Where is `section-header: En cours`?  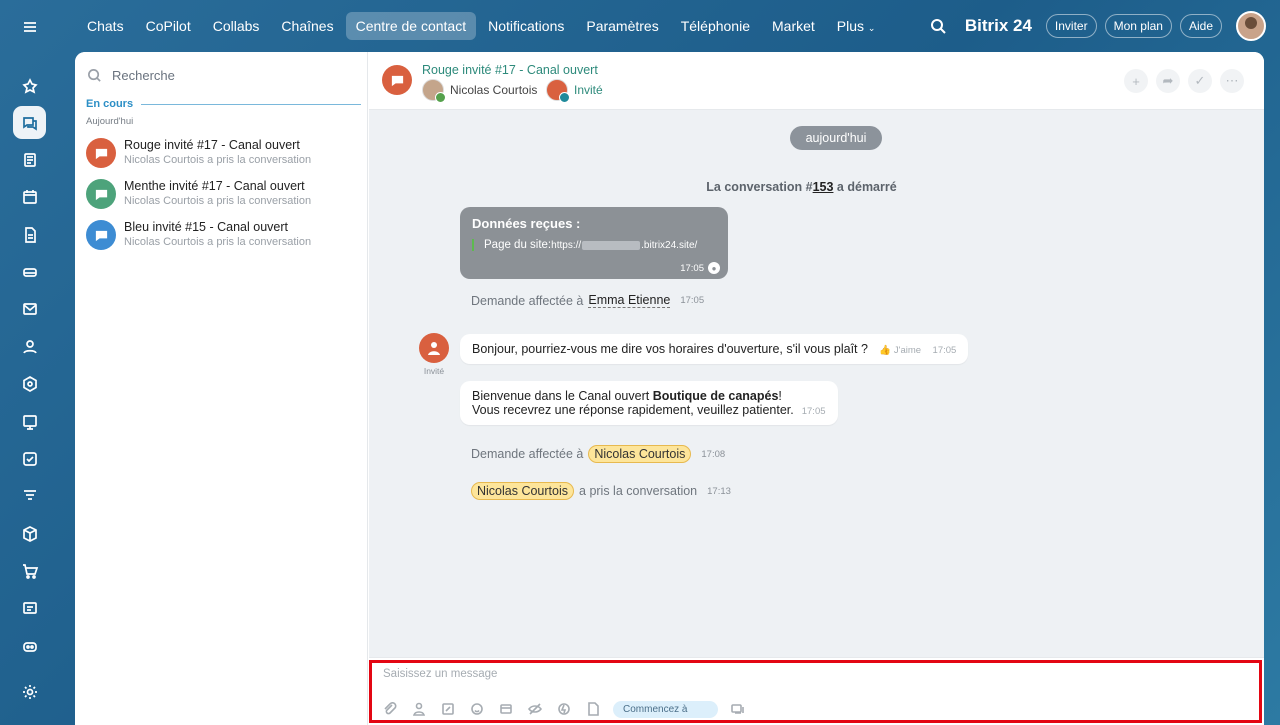
section-header: En cours is located at coordinates (223, 104).